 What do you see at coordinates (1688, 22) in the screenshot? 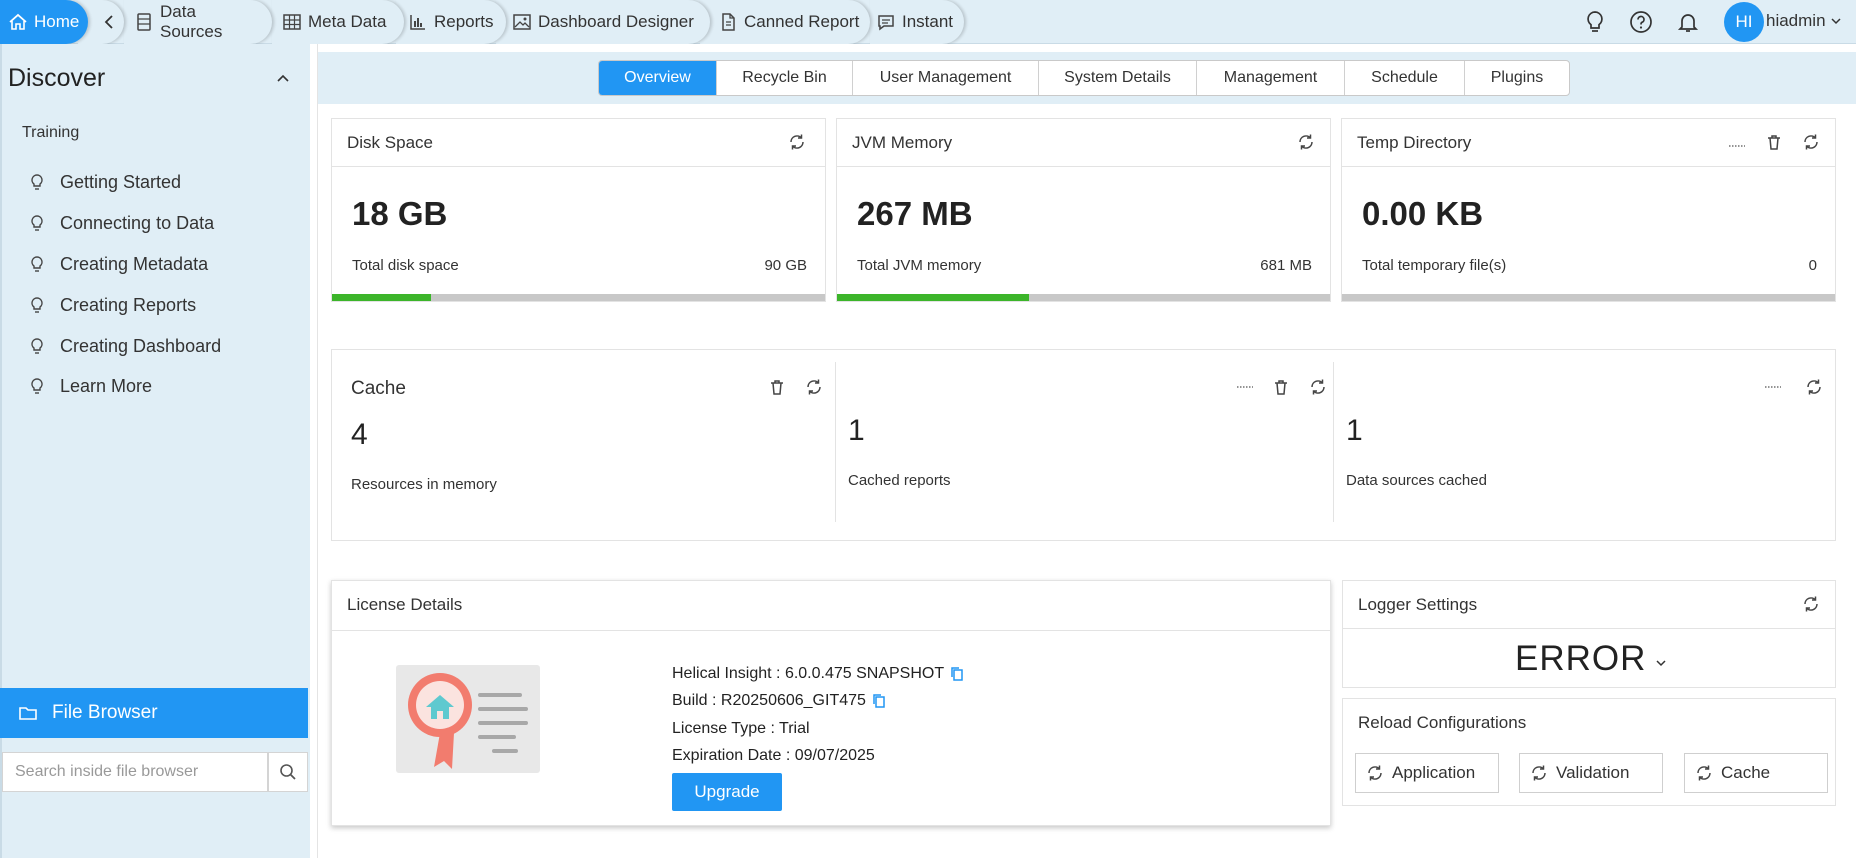
I see `bell-icon` at bounding box center [1688, 22].